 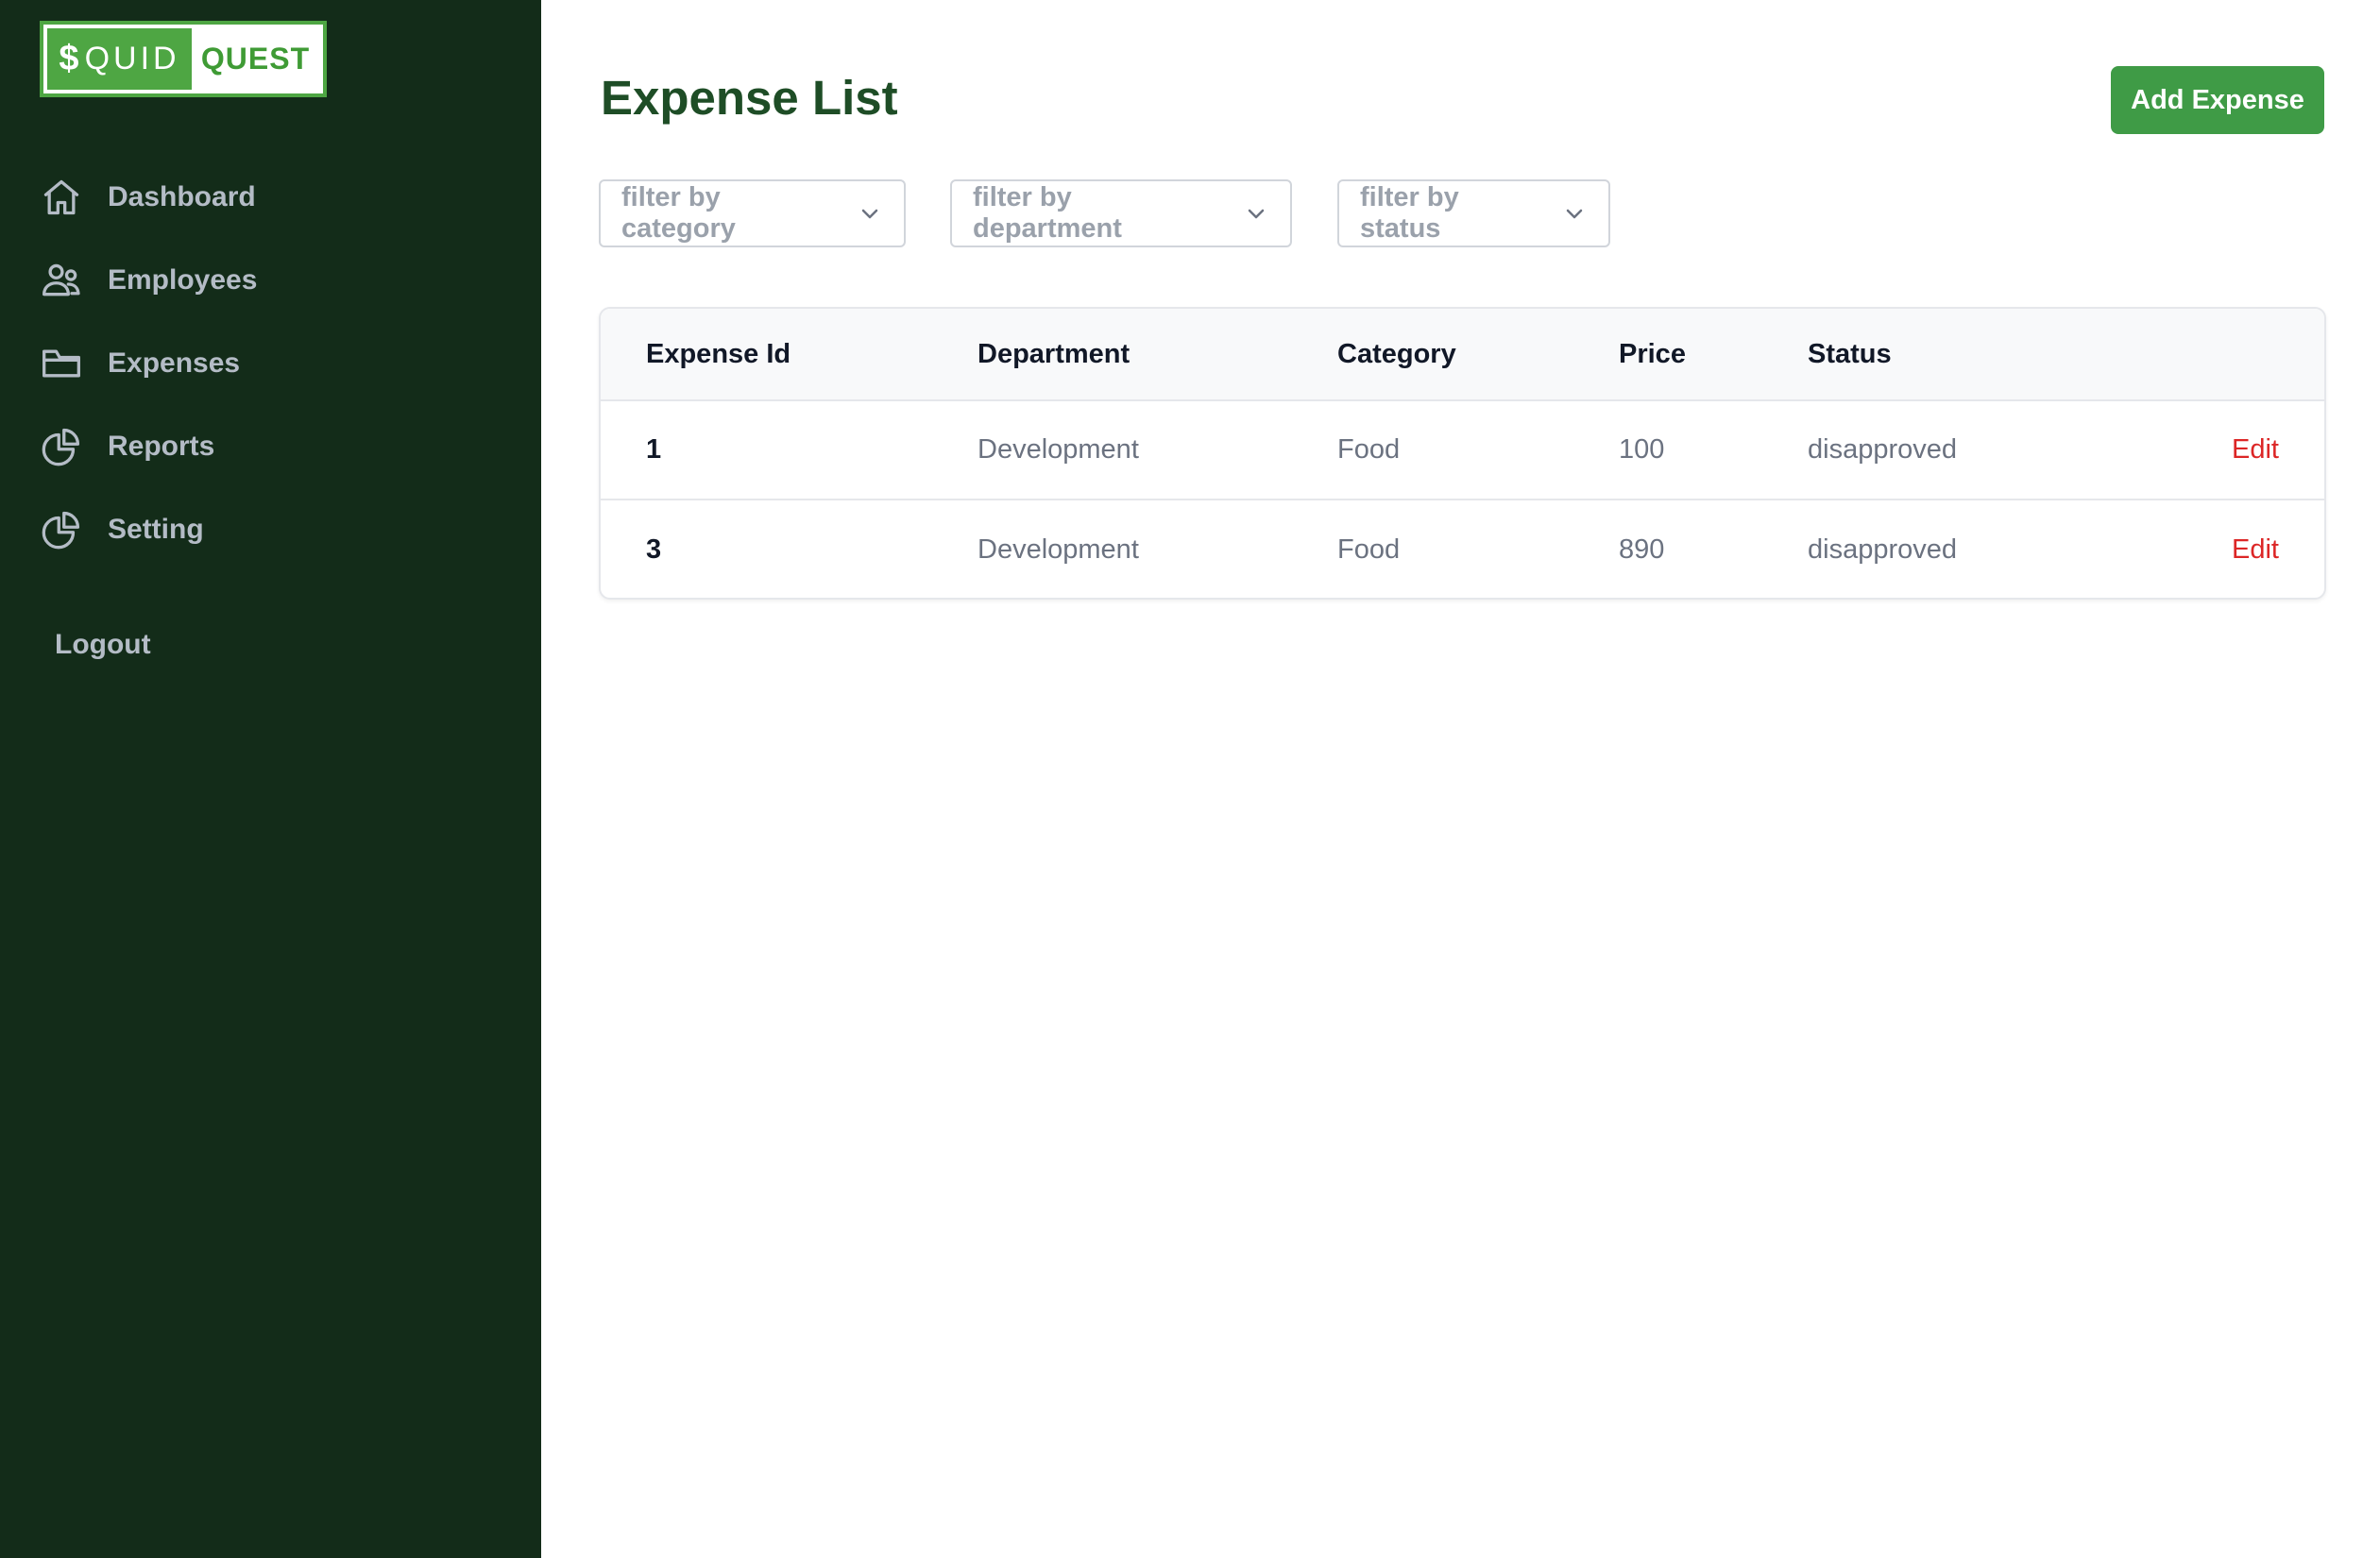 I want to click on sidebar-item-label: Dashboard, so click(x=182, y=196).